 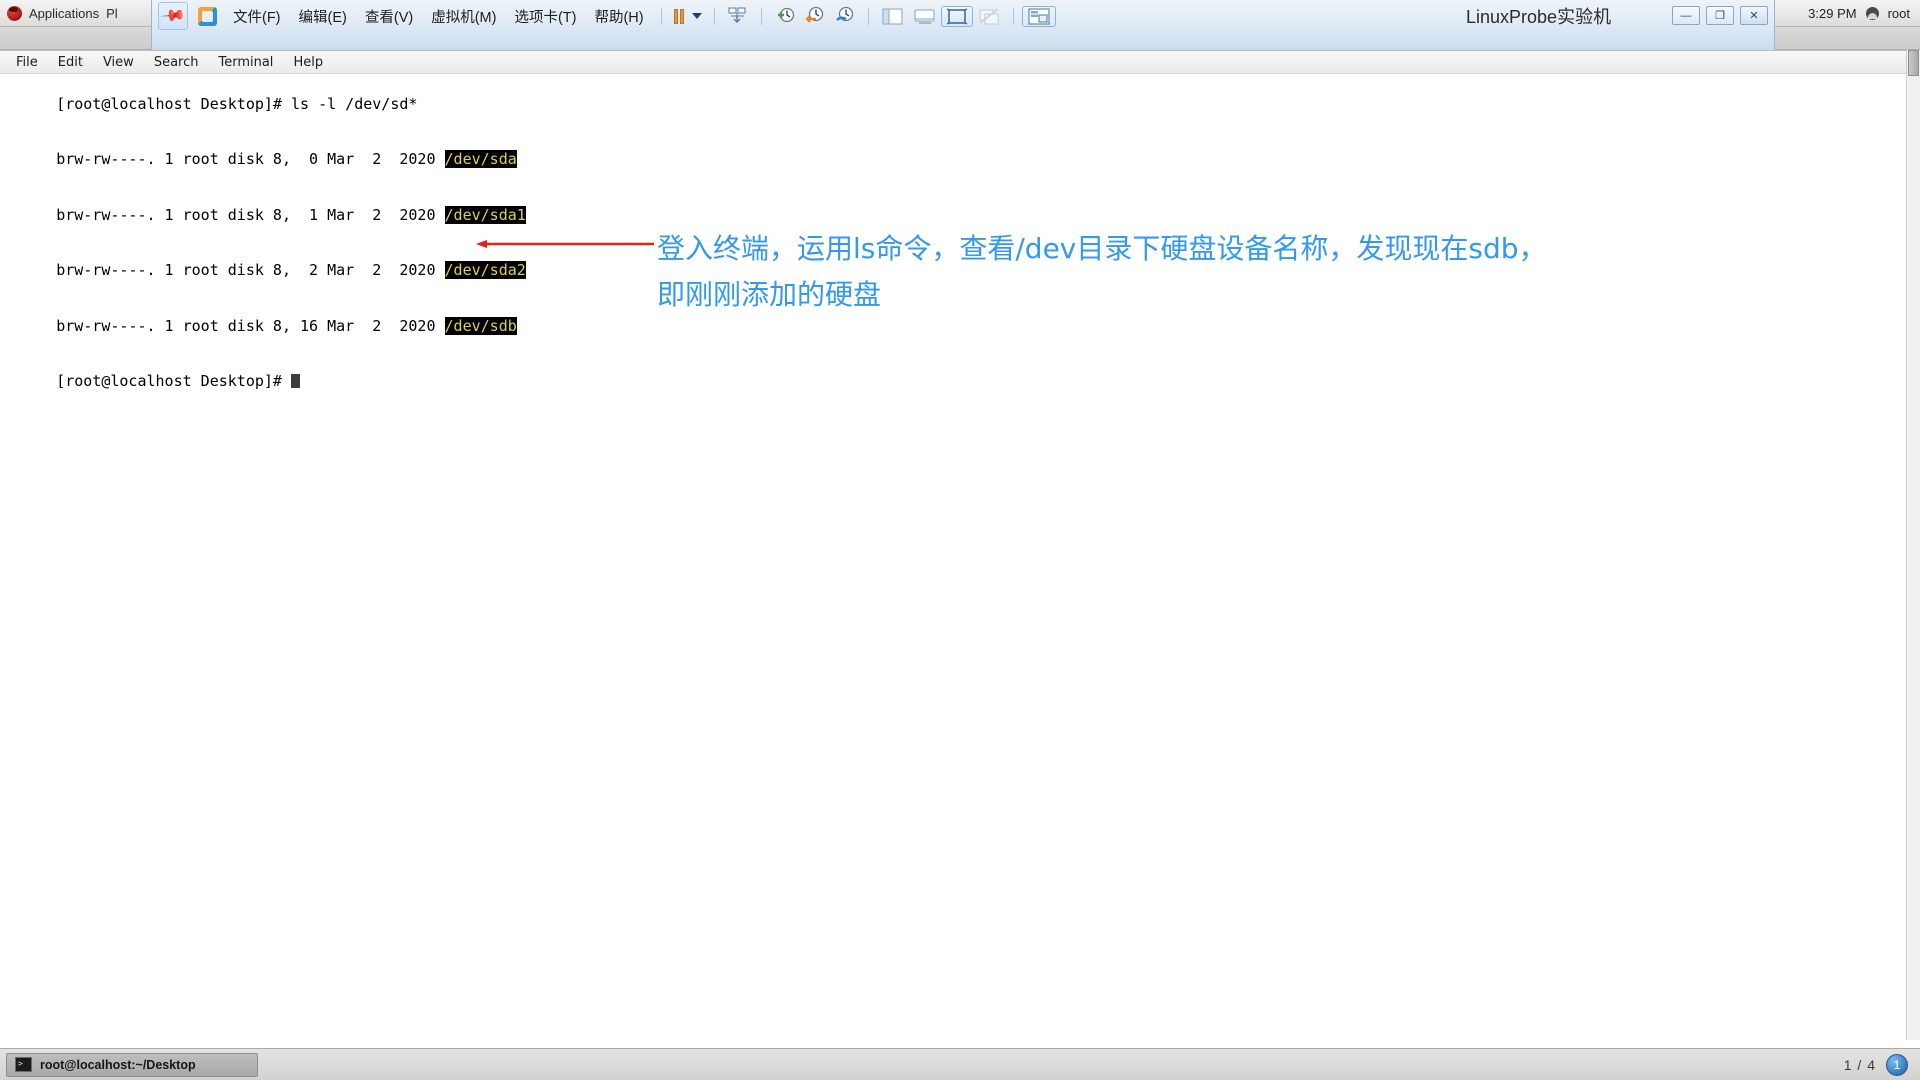 I want to click on vmware-minimize-button: —, so click(x=1686, y=15).